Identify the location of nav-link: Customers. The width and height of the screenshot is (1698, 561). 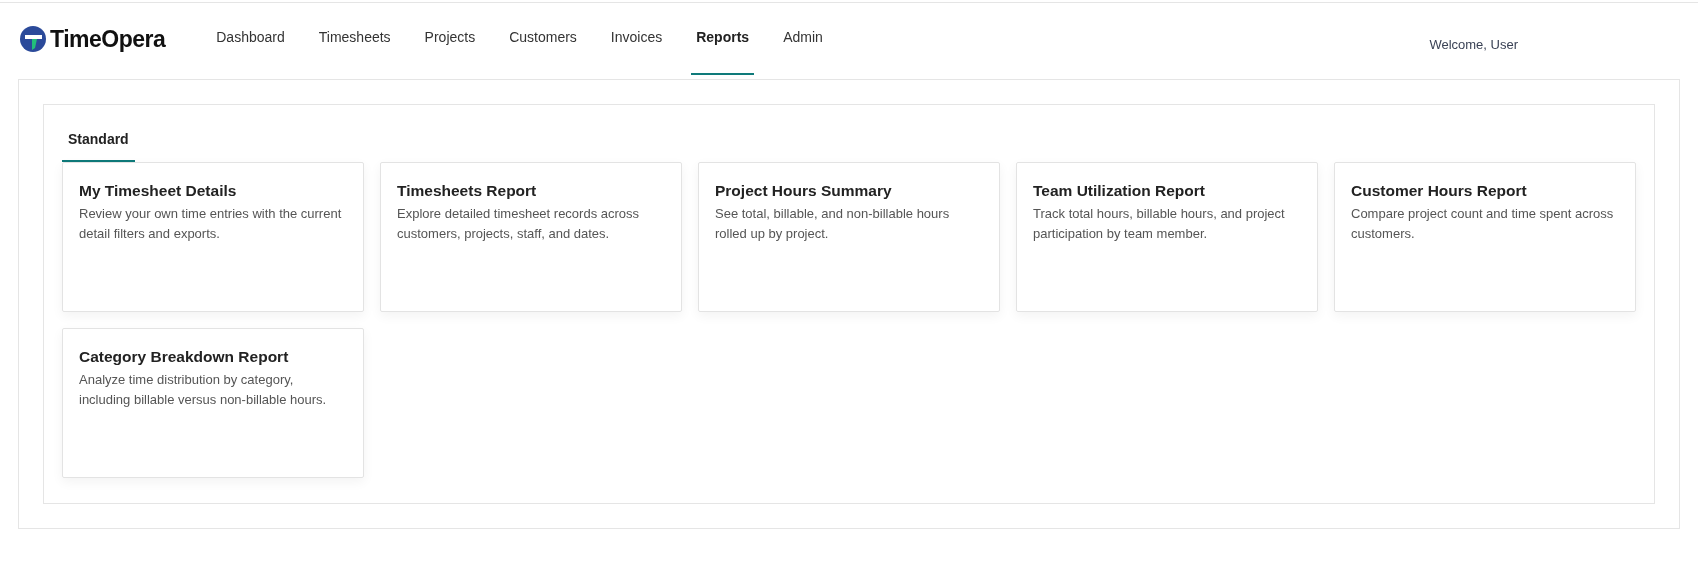
(543, 39).